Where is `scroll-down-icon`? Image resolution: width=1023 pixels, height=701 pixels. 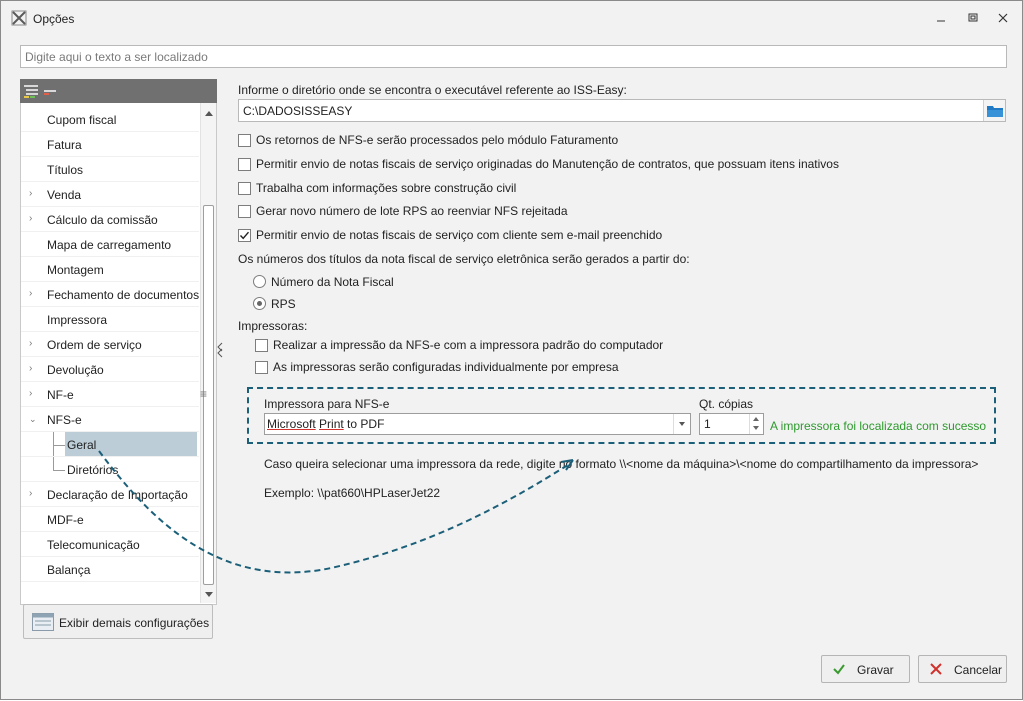 scroll-down-icon is located at coordinates (209, 594).